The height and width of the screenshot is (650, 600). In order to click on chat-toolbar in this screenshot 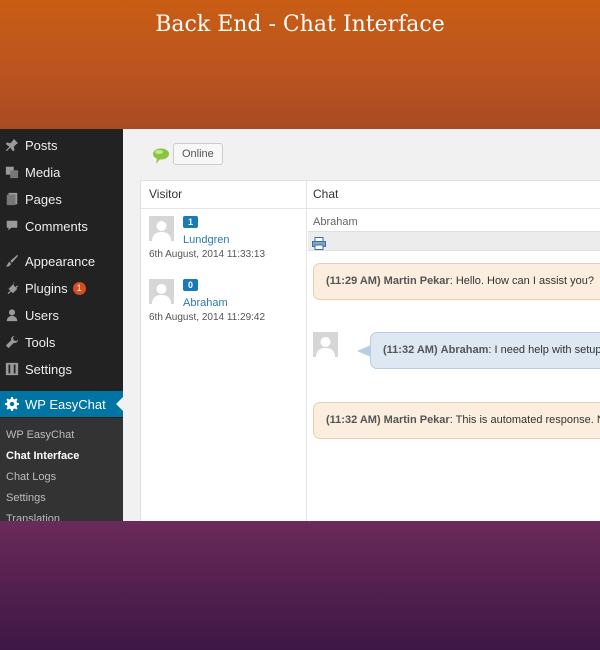, I will do `click(454, 241)`.